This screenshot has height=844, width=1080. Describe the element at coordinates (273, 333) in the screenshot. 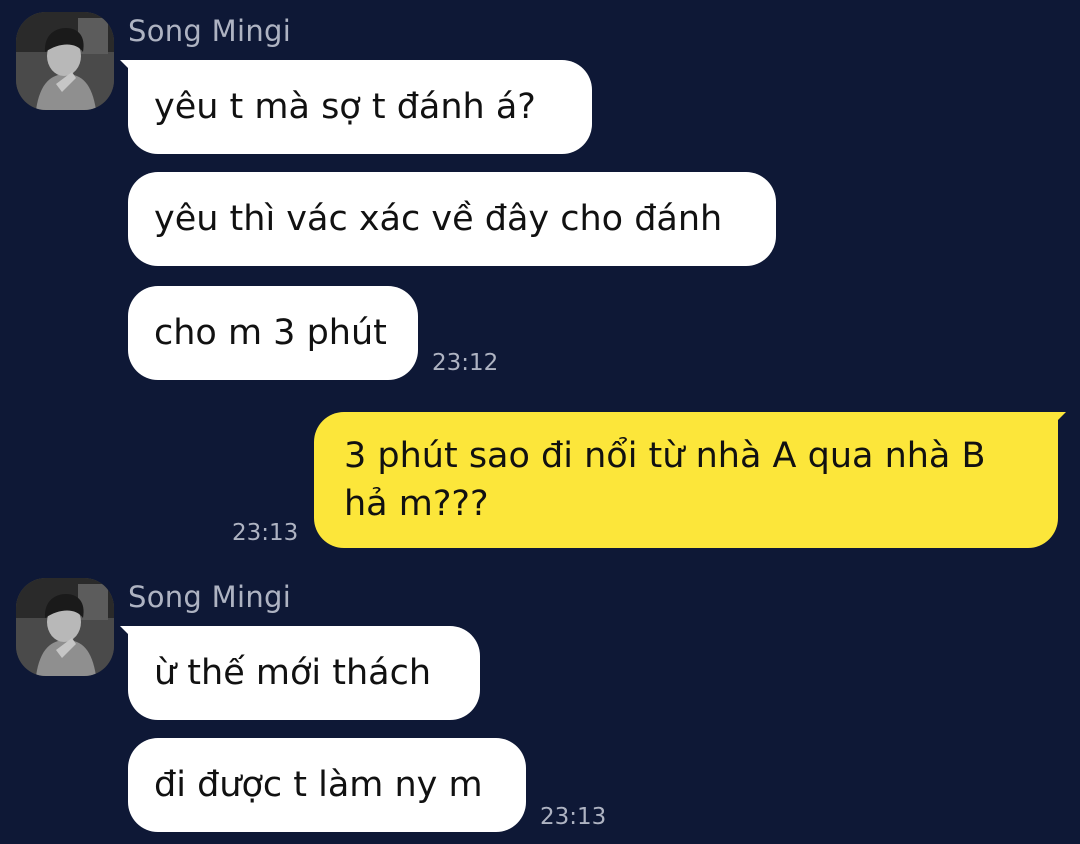

I see `message-bubble-incoming: cho m 3 phút` at that location.